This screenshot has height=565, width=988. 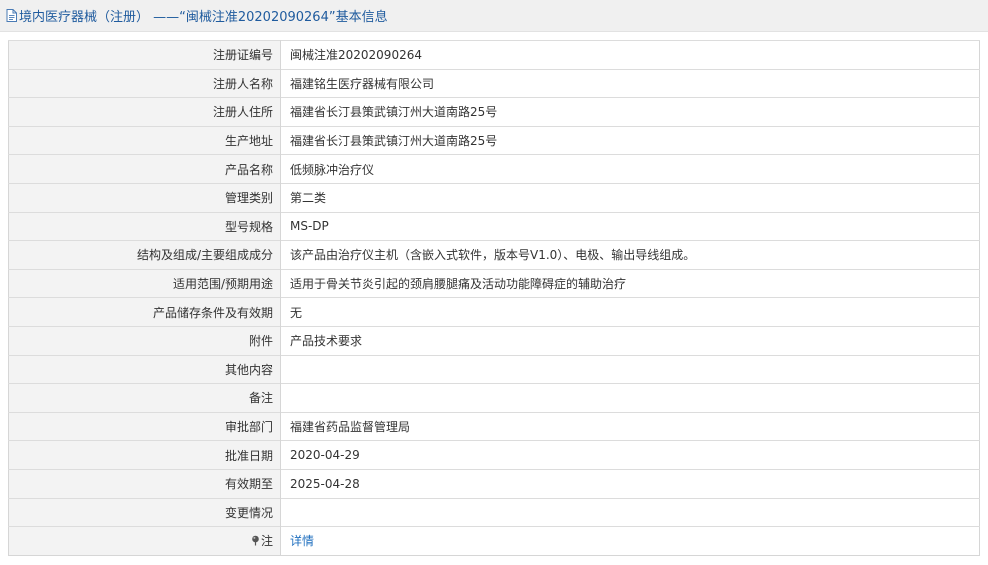 I want to click on table-row: 型号规格 MS-DP, so click(x=494, y=226).